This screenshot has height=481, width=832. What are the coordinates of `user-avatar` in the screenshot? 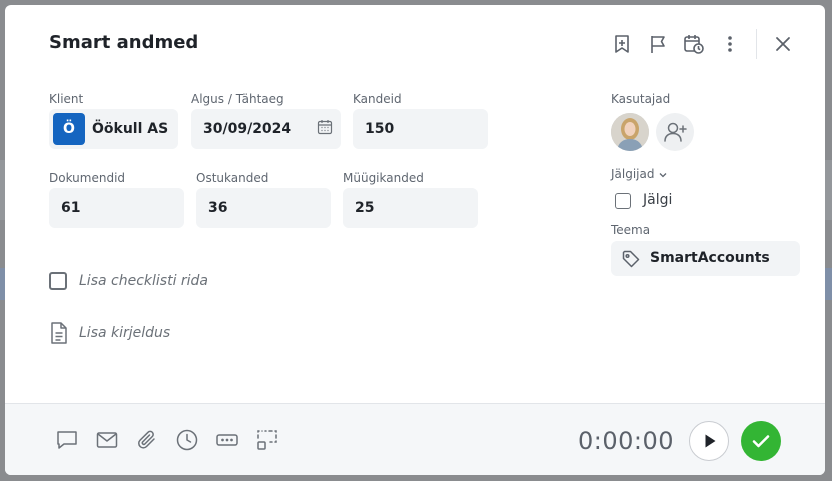 It's located at (630, 132).